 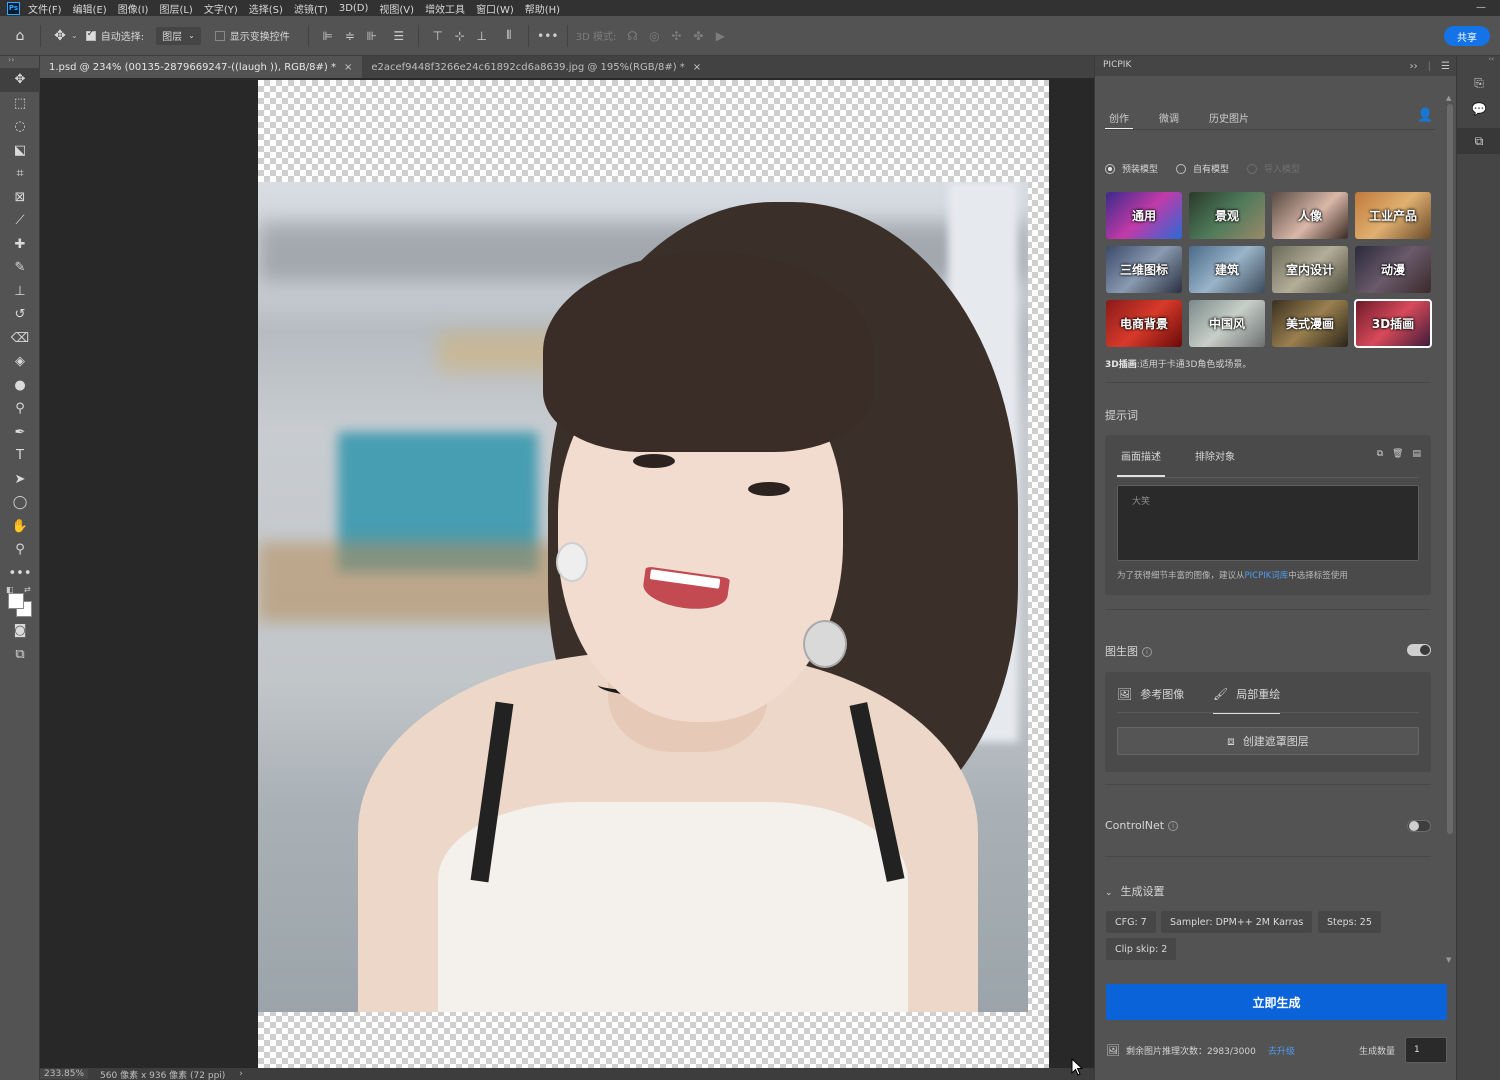 What do you see at coordinates (1276, 1002) in the screenshot?
I see `generate-button: 立即生成` at bounding box center [1276, 1002].